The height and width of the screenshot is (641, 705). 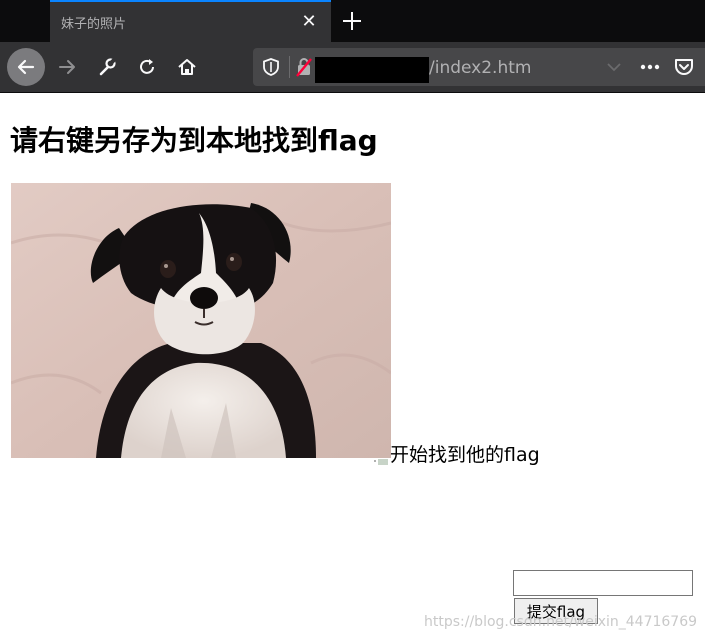 I want to click on content-divider, so click(x=352, y=92).